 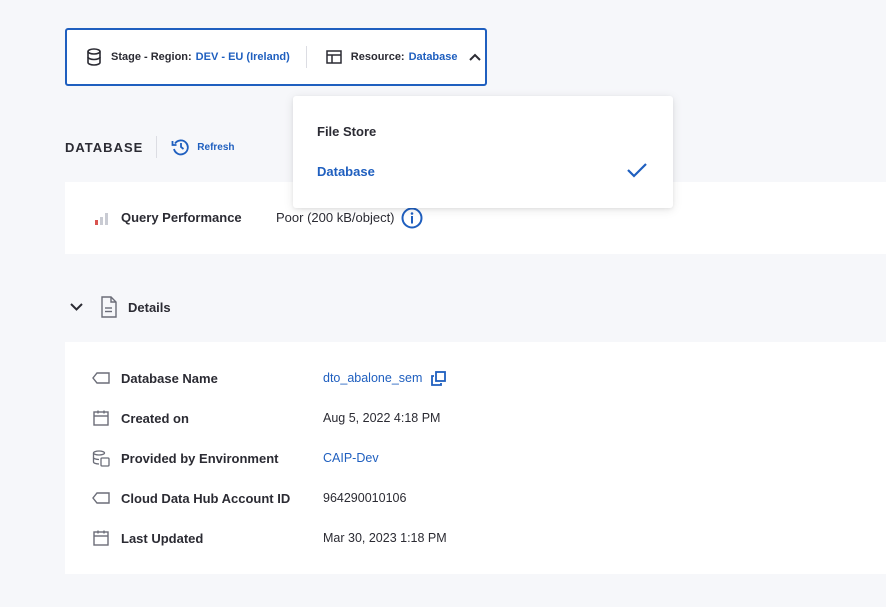 What do you see at coordinates (155, 418) in the screenshot?
I see `created-on-label: Created on` at bounding box center [155, 418].